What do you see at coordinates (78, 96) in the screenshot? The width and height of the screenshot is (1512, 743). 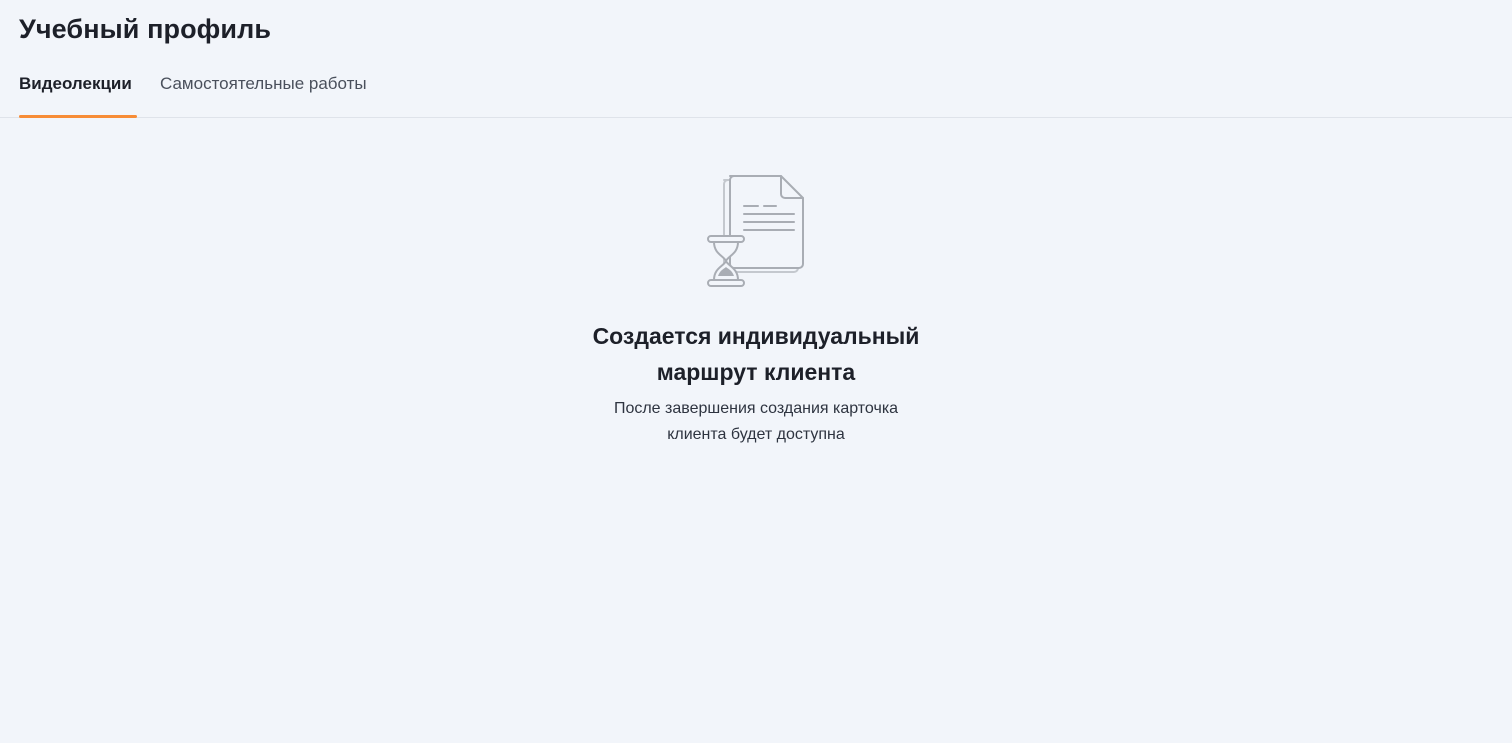 I see `tab-videolectures: Видеолекции` at bounding box center [78, 96].